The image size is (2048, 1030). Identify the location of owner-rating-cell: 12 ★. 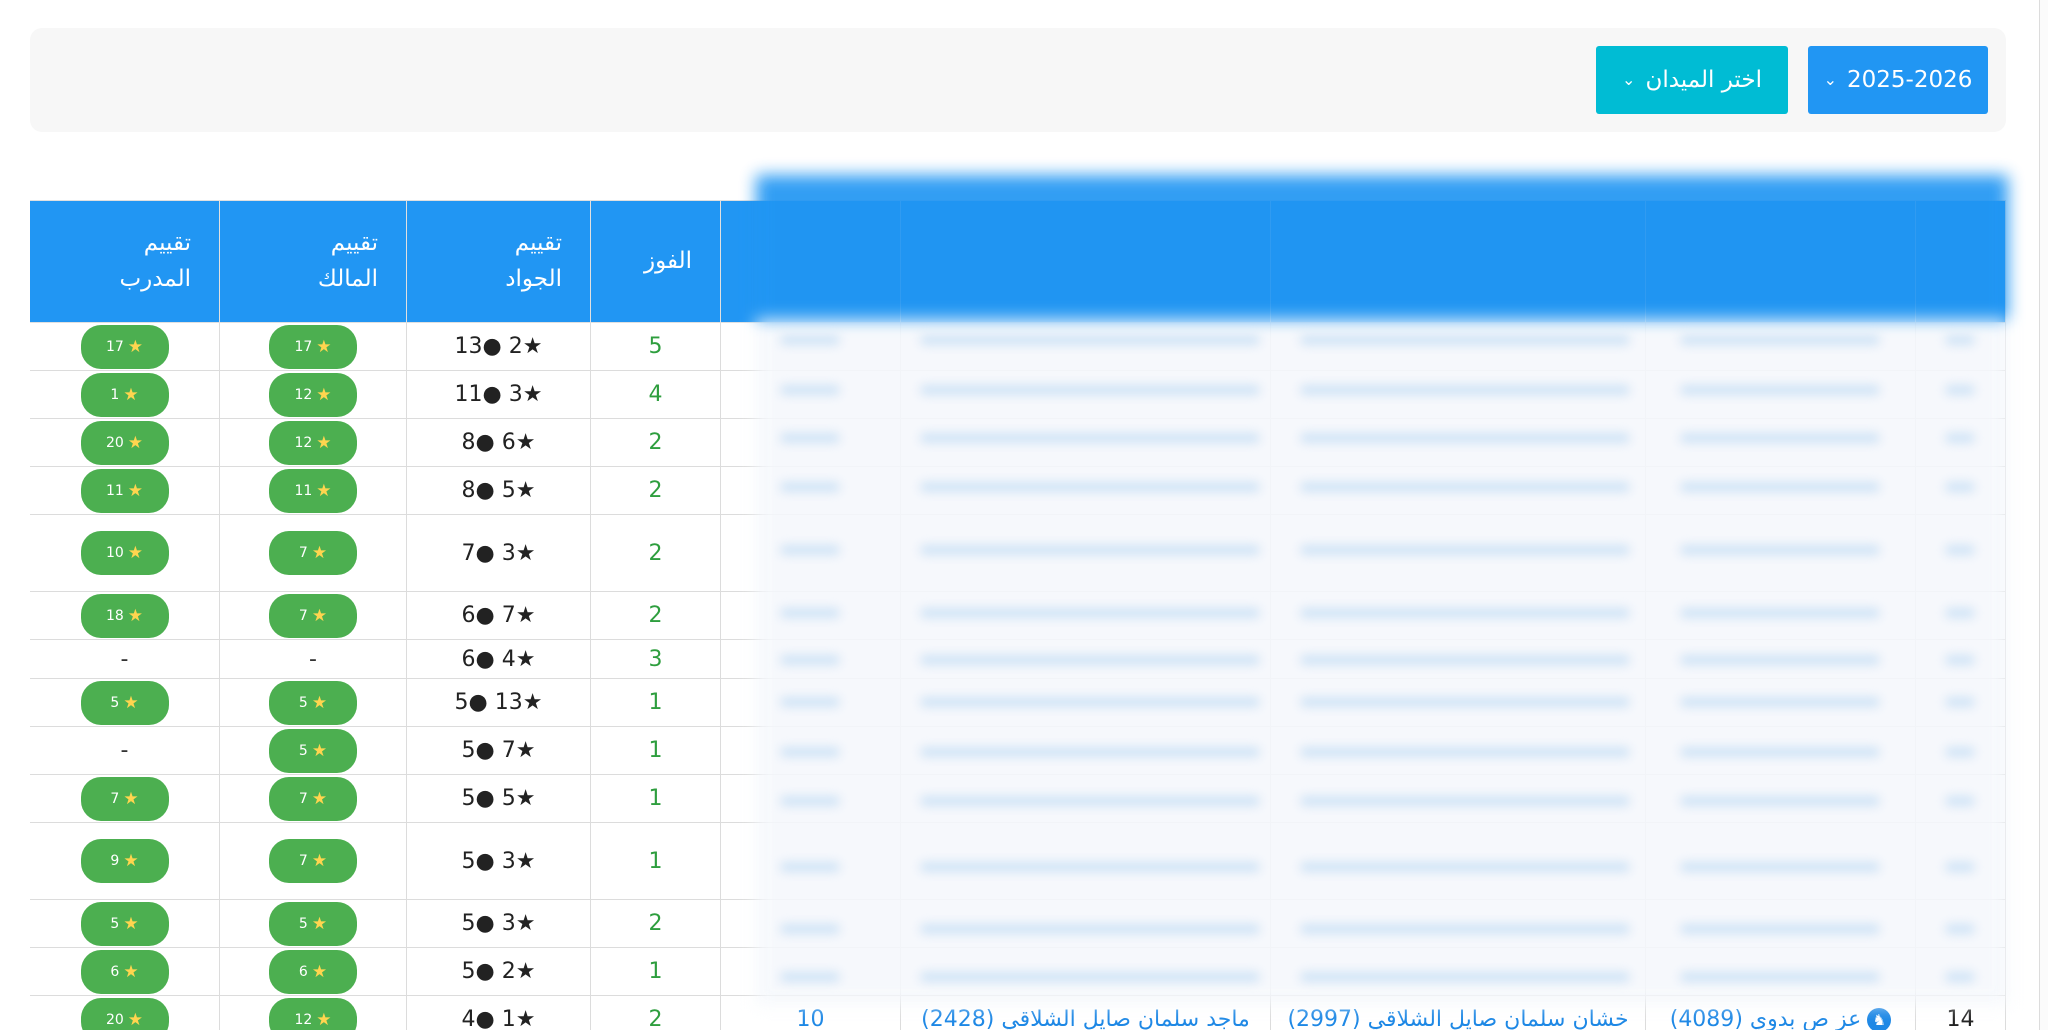
(313, 394).